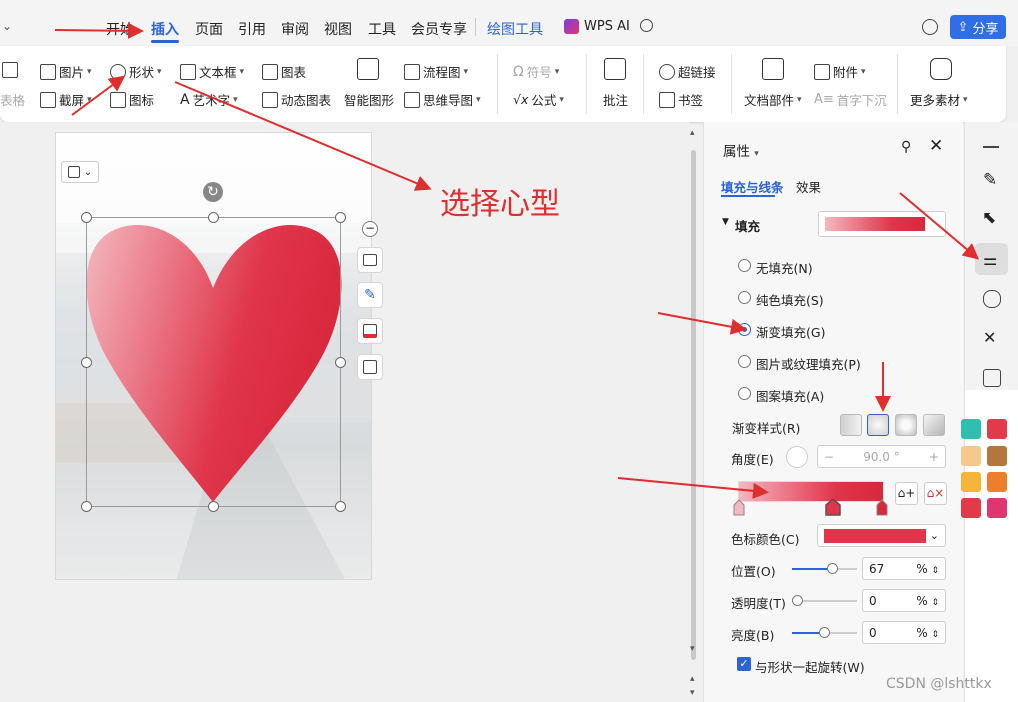 Image resolution: width=1018 pixels, height=702 pixels. What do you see at coordinates (693, 488) in the screenshot?
I see `arrow-to-gradient-bar` at bounding box center [693, 488].